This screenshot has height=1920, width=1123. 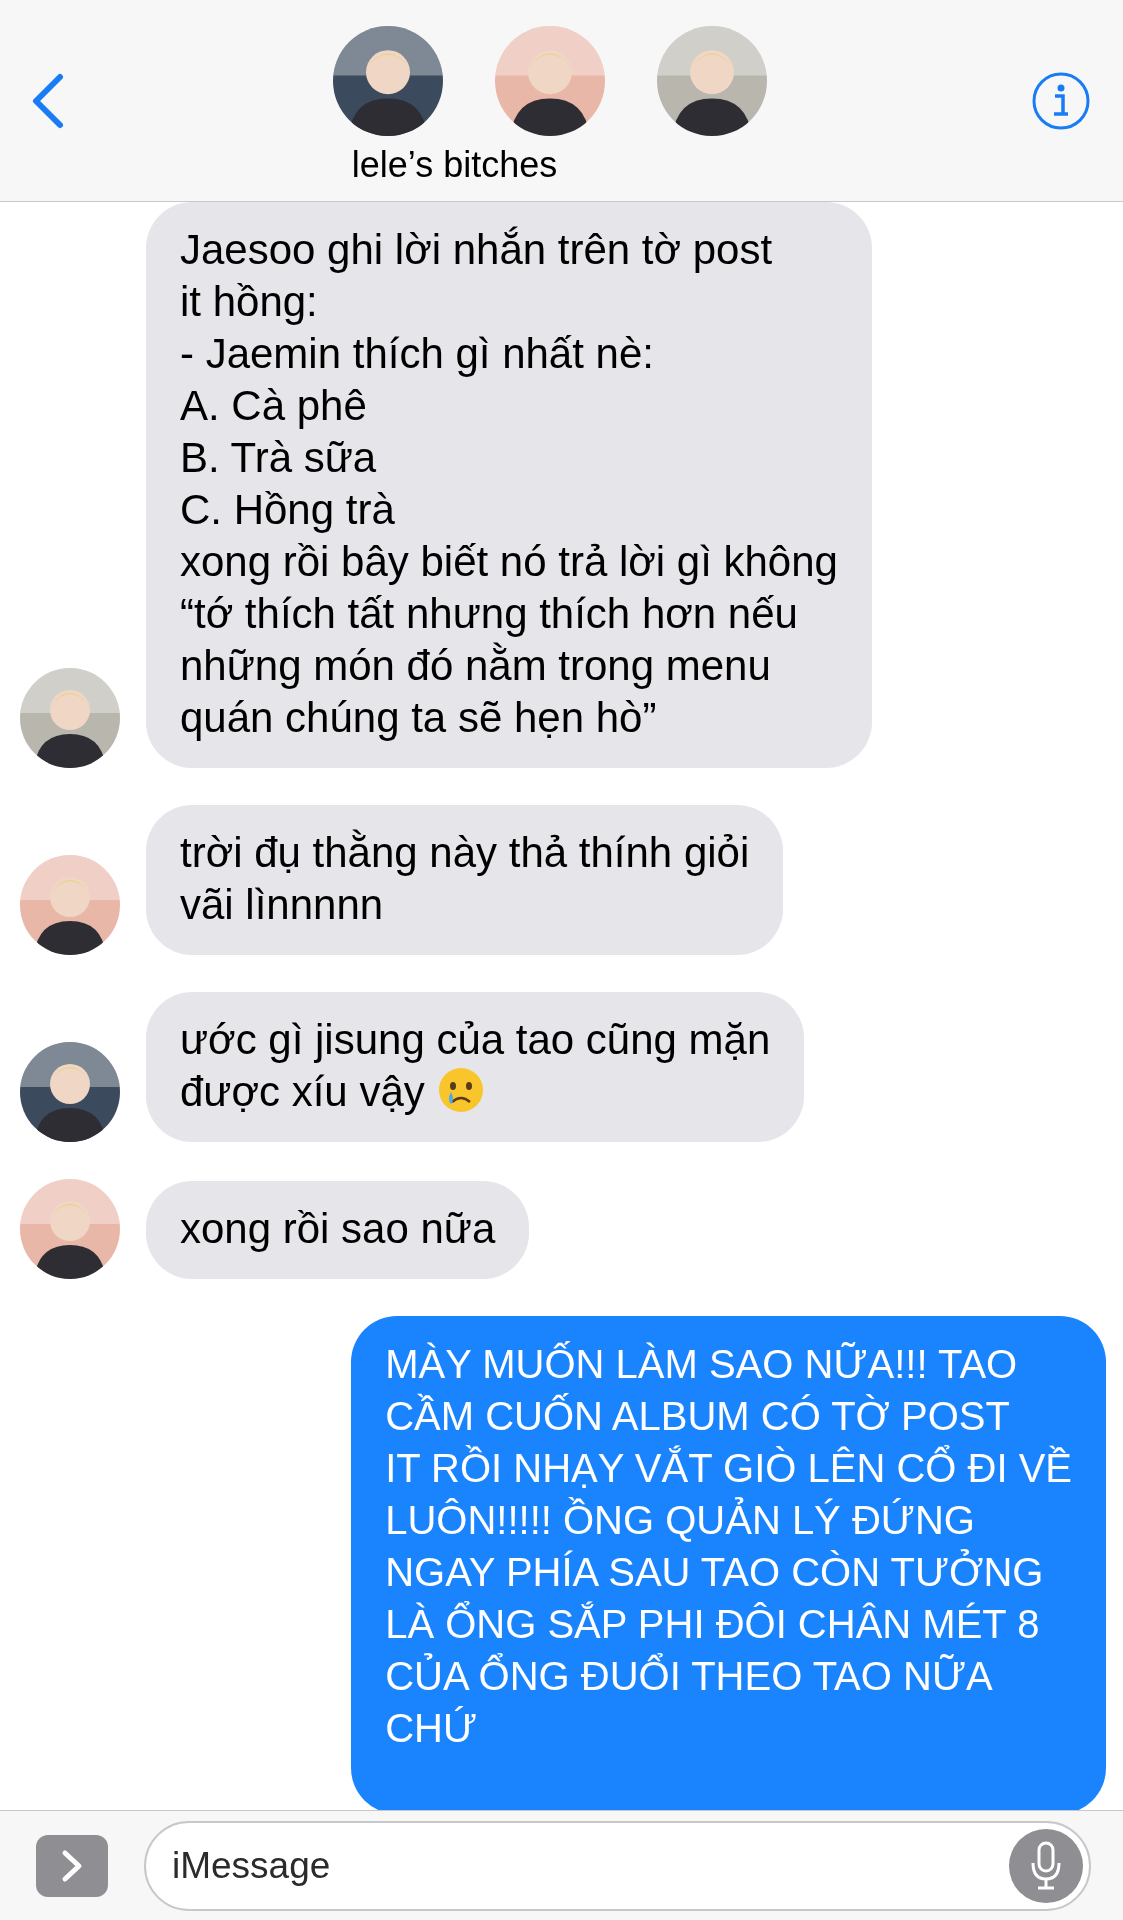 I want to click on message-field: iMessage, so click(x=617, y=1865).